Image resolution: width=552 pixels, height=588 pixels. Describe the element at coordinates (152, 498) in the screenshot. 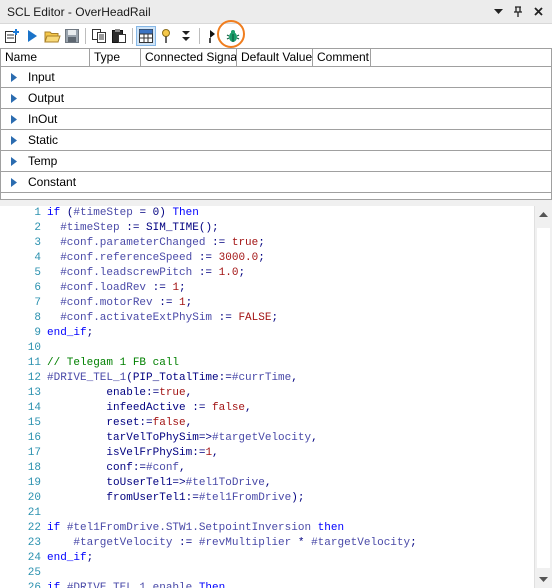

I see `code-line: 20 fromUserTel1:=#tel1FromDrive);` at that location.